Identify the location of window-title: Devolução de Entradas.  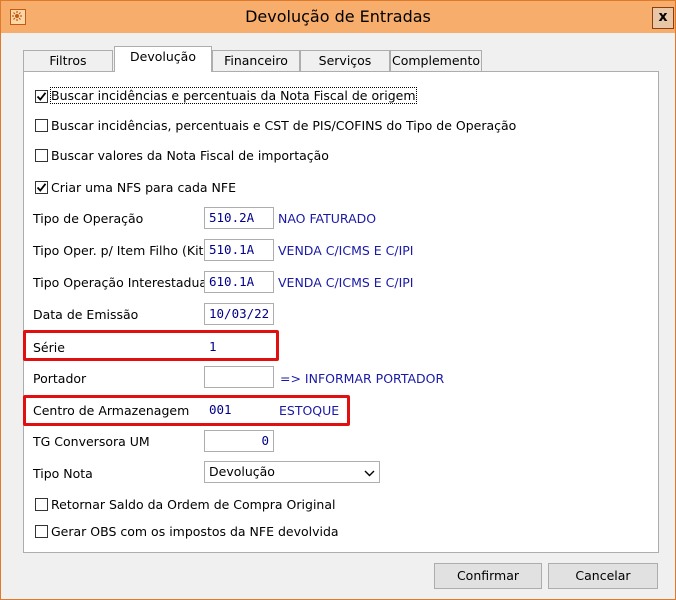
(338, 16).